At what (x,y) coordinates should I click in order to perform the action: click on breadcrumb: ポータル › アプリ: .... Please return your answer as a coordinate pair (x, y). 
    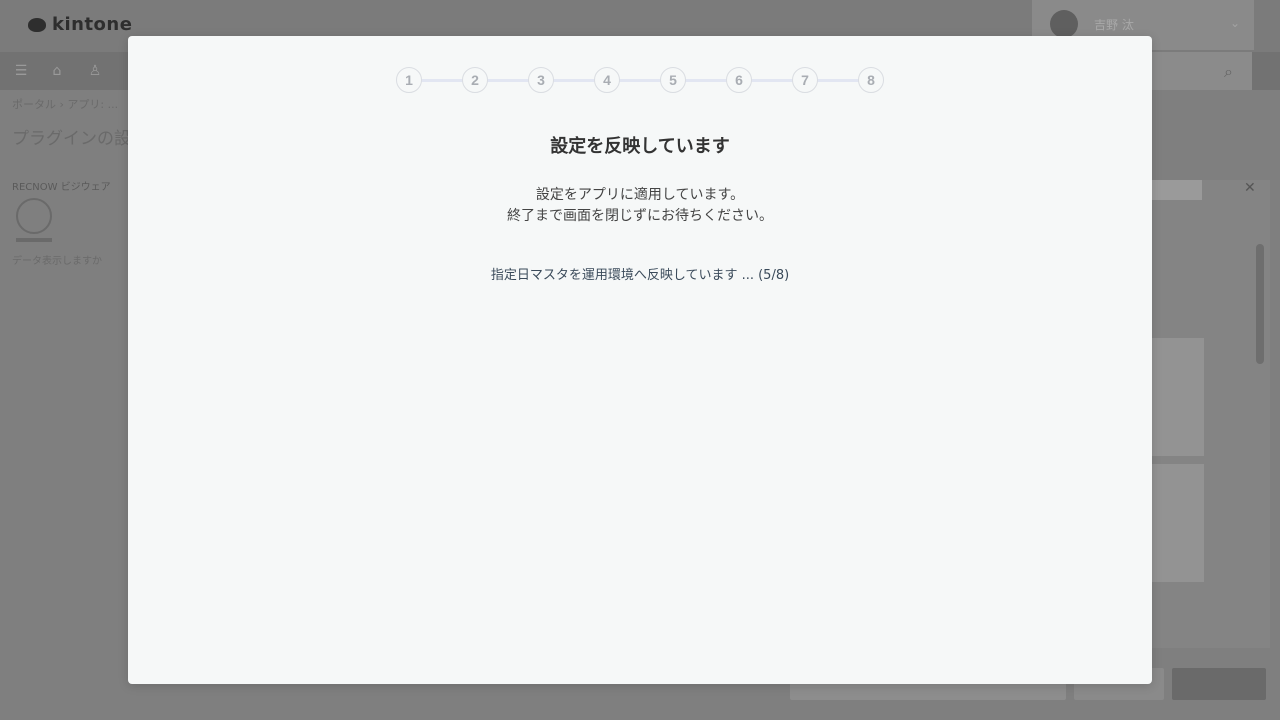
    Looking at the image, I should click on (65, 104).